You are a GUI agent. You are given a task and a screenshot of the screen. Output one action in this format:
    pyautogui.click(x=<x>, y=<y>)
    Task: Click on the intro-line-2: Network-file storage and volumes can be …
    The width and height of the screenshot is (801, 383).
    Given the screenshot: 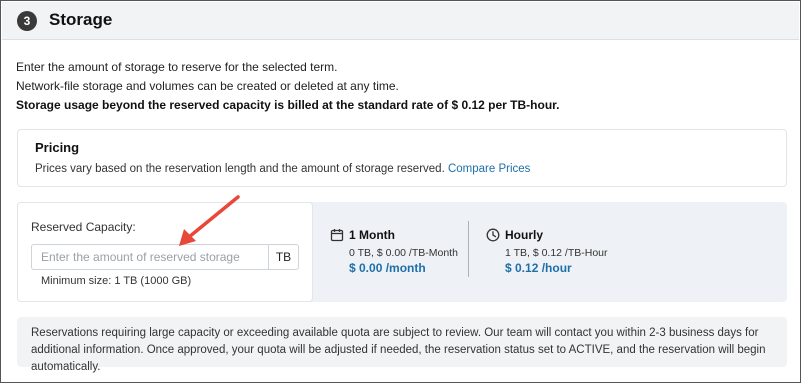 What is the action you would take?
    pyautogui.click(x=207, y=86)
    